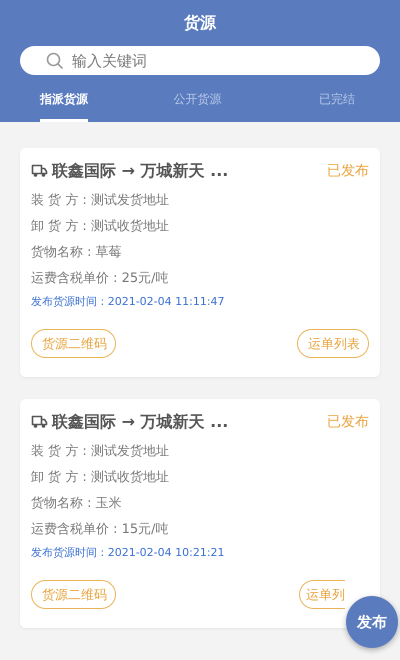 The width and height of the screenshot is (400, 660). I want to click on tab: 公开货源, so click(198, 103).